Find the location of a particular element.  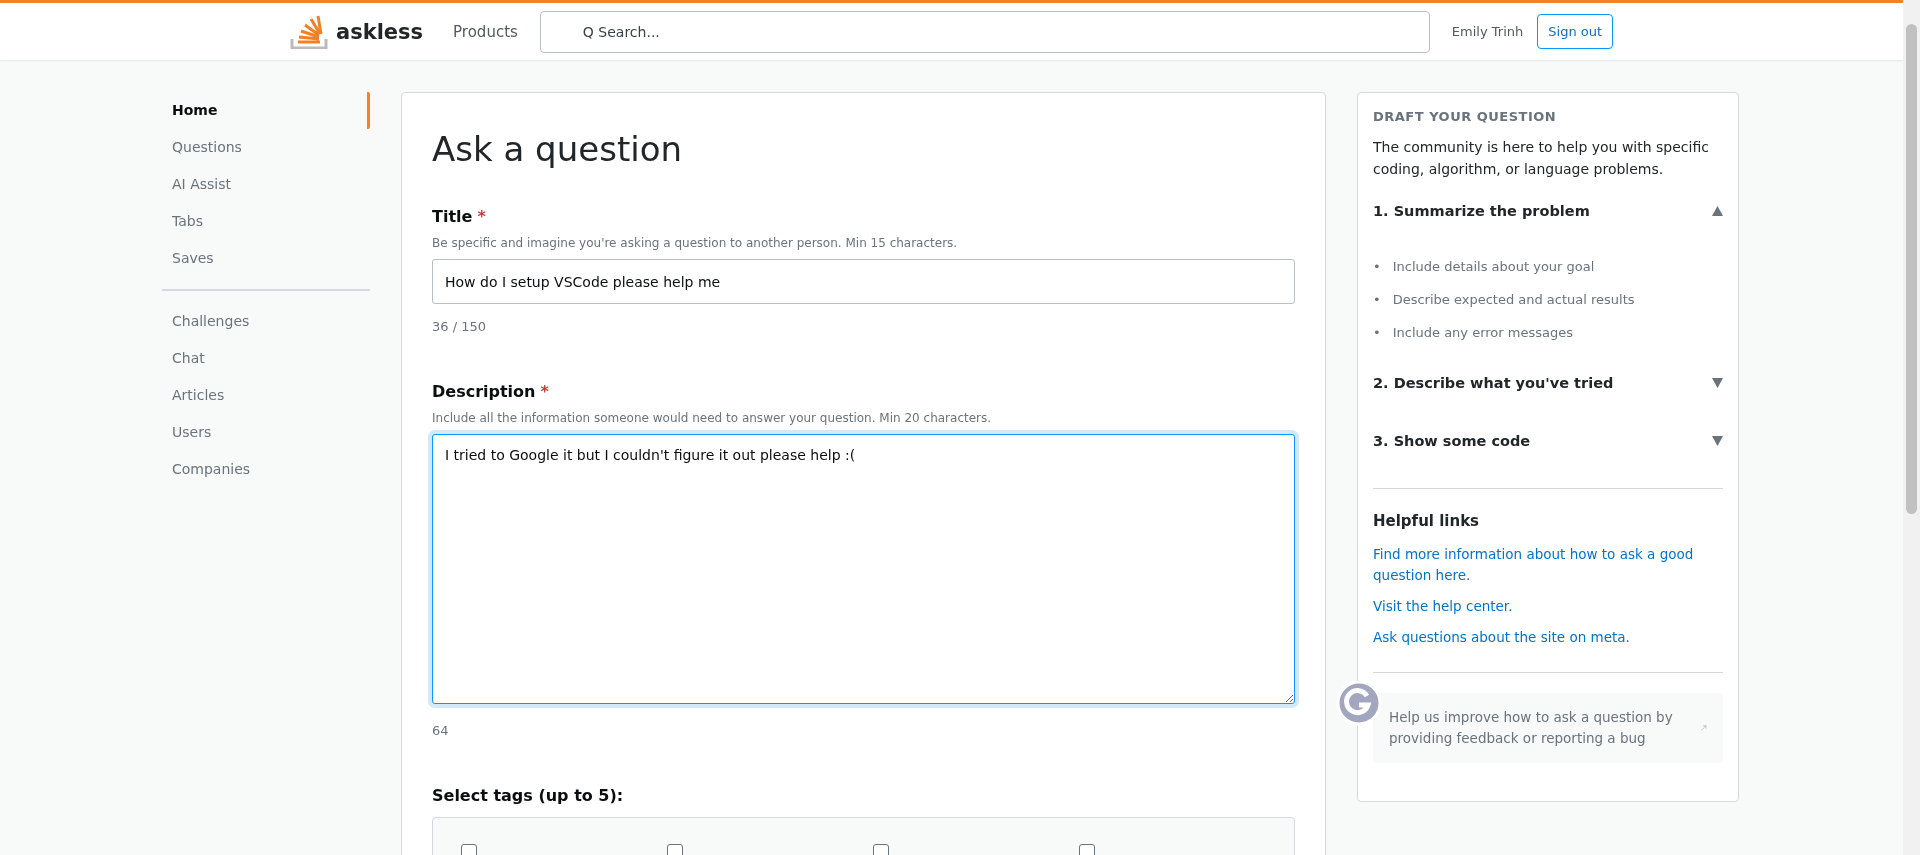

sidebar-item: Questions is located at coordinates (266, 147).